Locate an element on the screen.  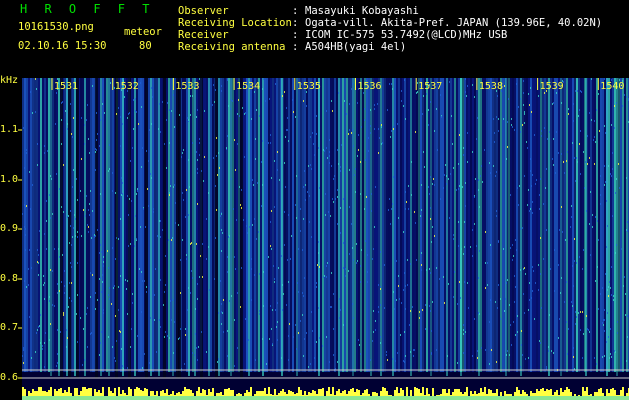
brand-title: H R O F F T is located at coordinates (87, 9).